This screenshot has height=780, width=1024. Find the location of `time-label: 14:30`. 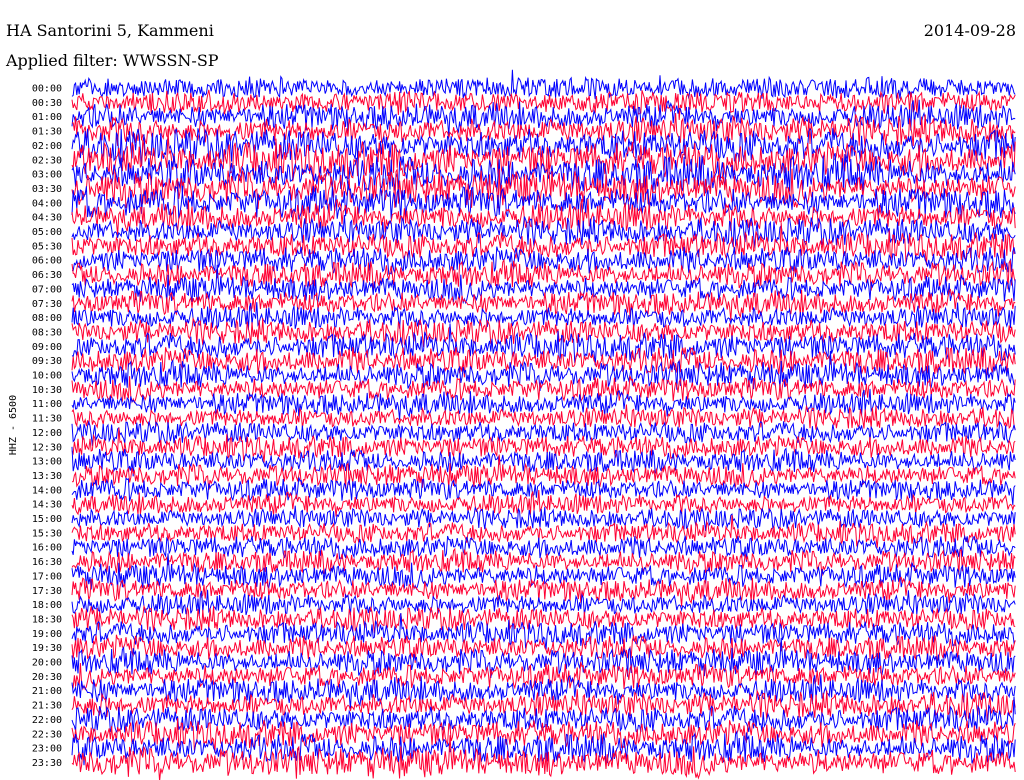

time-label: 14:30 is located at coordinates (47, 505).